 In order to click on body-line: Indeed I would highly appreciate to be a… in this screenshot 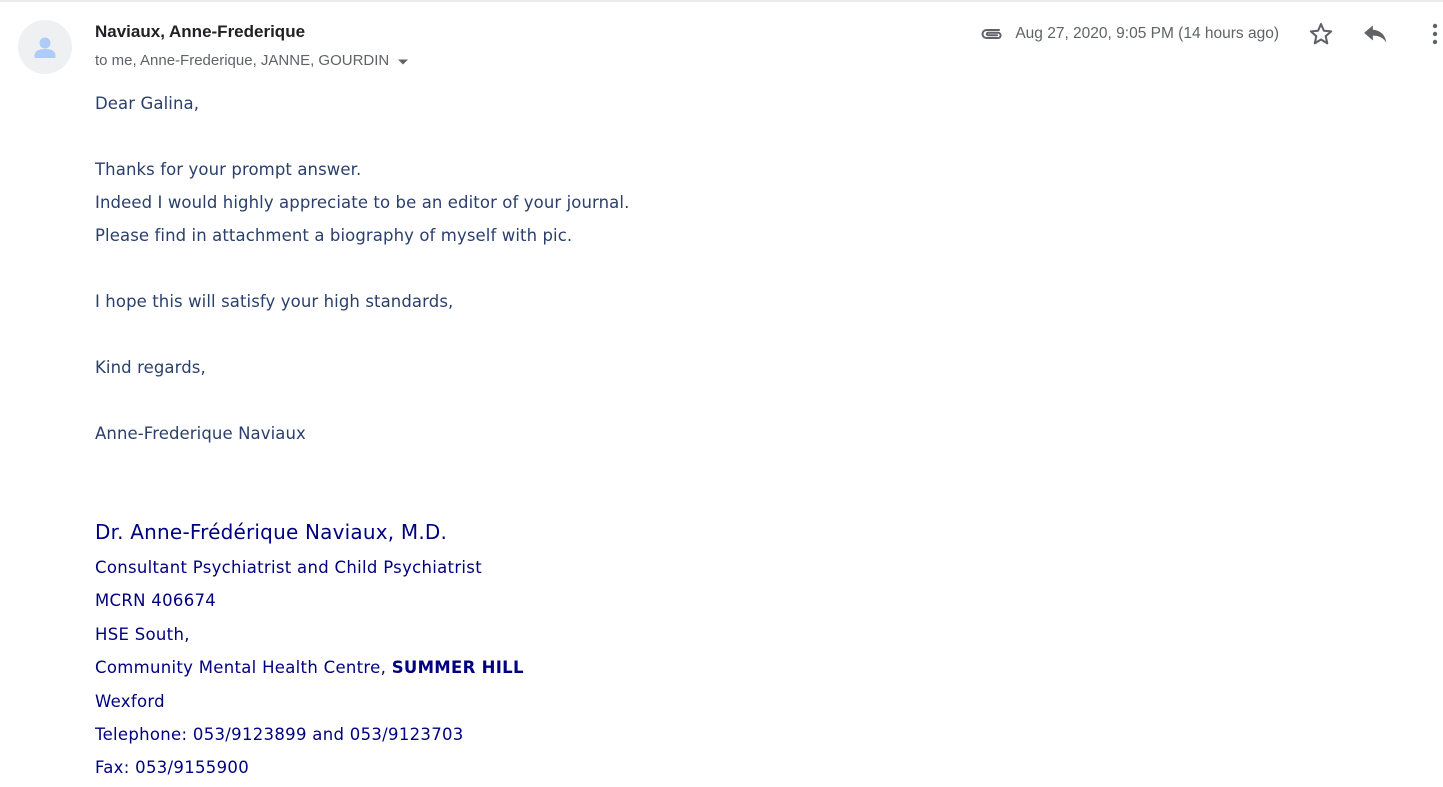, I will do `click(362, 202)`.